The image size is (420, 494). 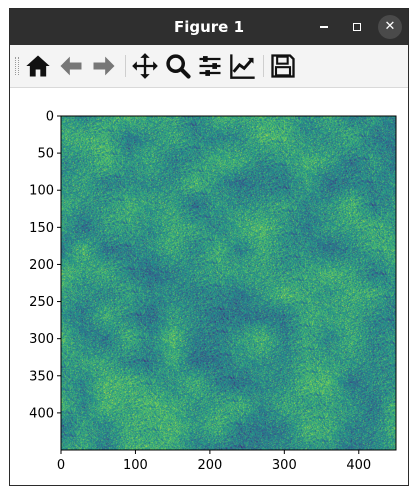 What do you see at coordinates (61, 465) in the screenshot?
I see `x-tick-label: 0` at bounding box center [61, 465].